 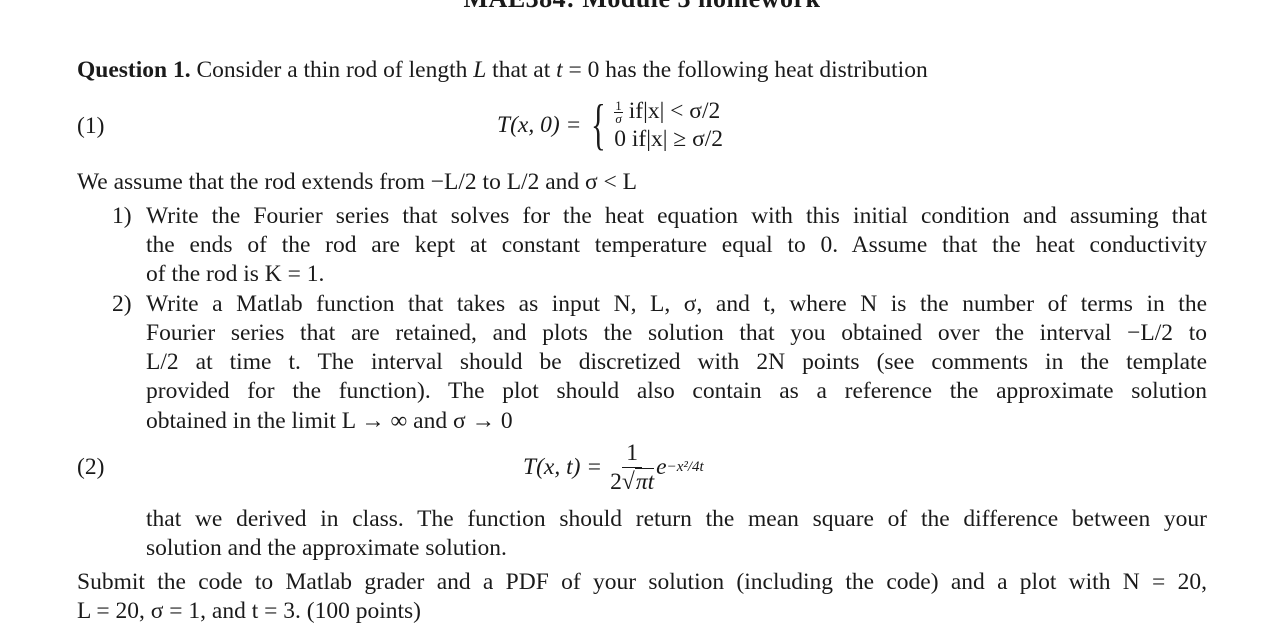 What do you see at coordinates (685, 466) in the screenshot?
I see `exponent: −x²/4t` at bounding box center [685, 466].